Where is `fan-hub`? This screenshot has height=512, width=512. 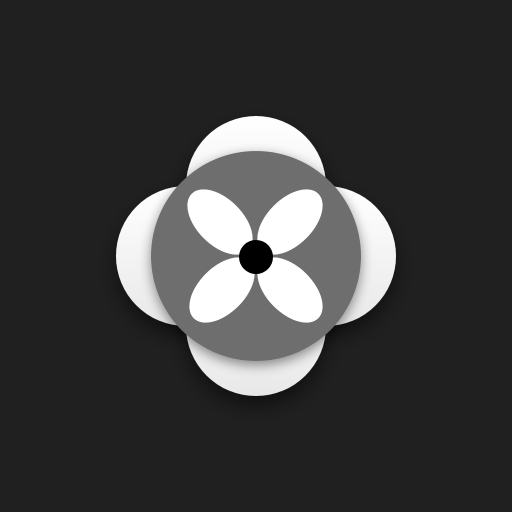
fan-hub is located at coordinates (256, 257).